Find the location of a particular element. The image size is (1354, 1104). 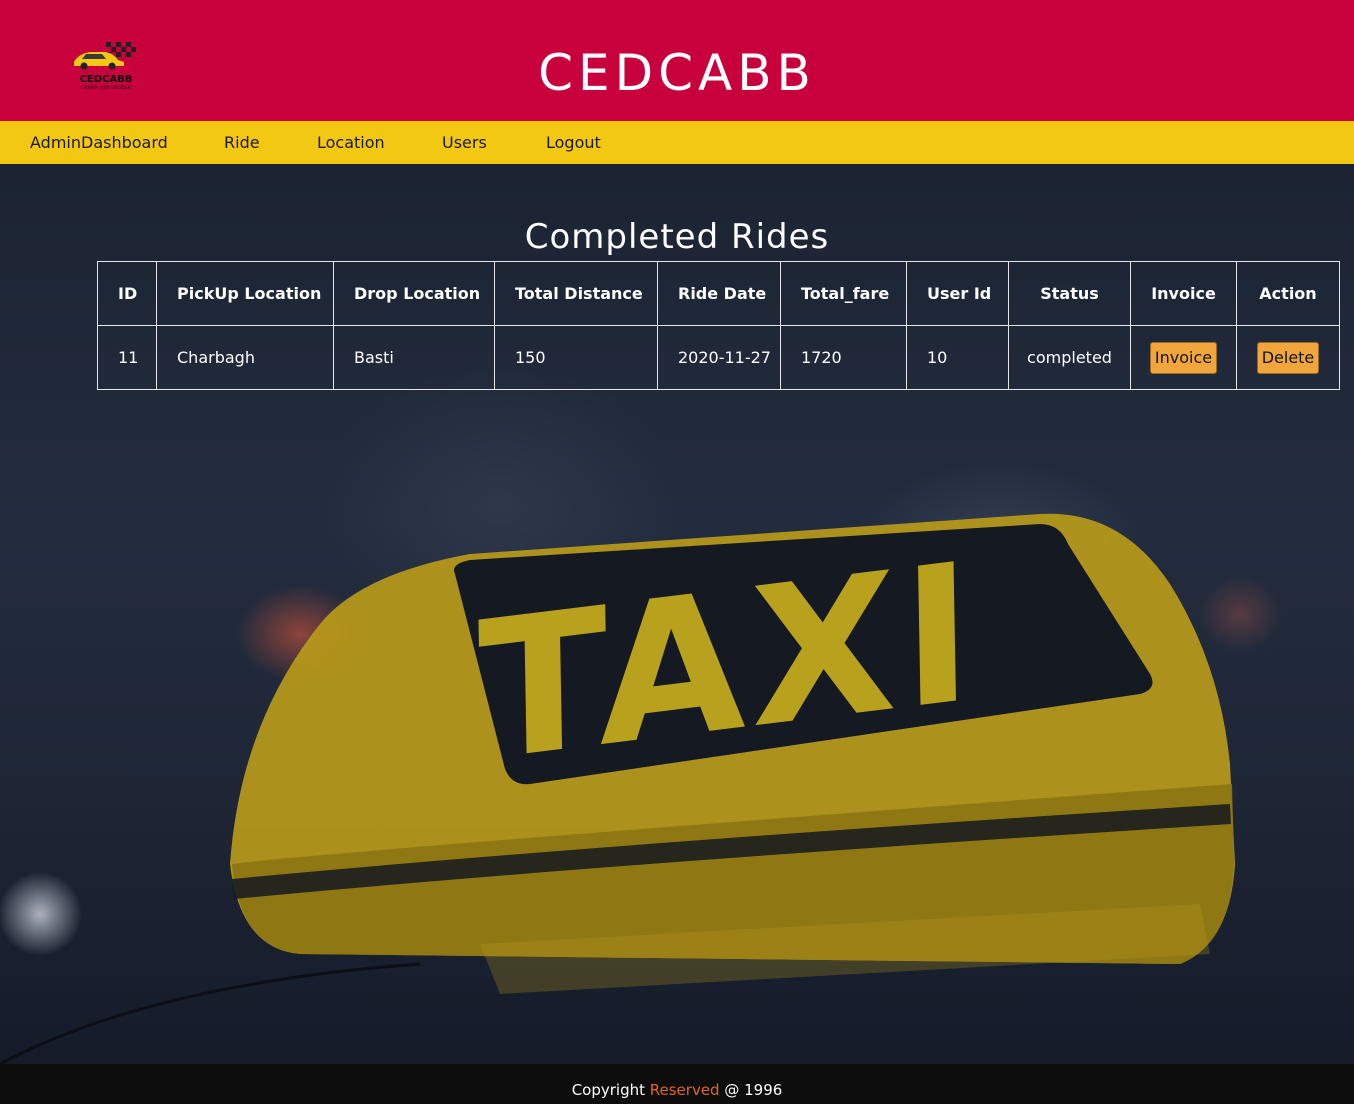

nav-item-admin-dashboard: AdminDashboard is located at coordinates (99, 142).